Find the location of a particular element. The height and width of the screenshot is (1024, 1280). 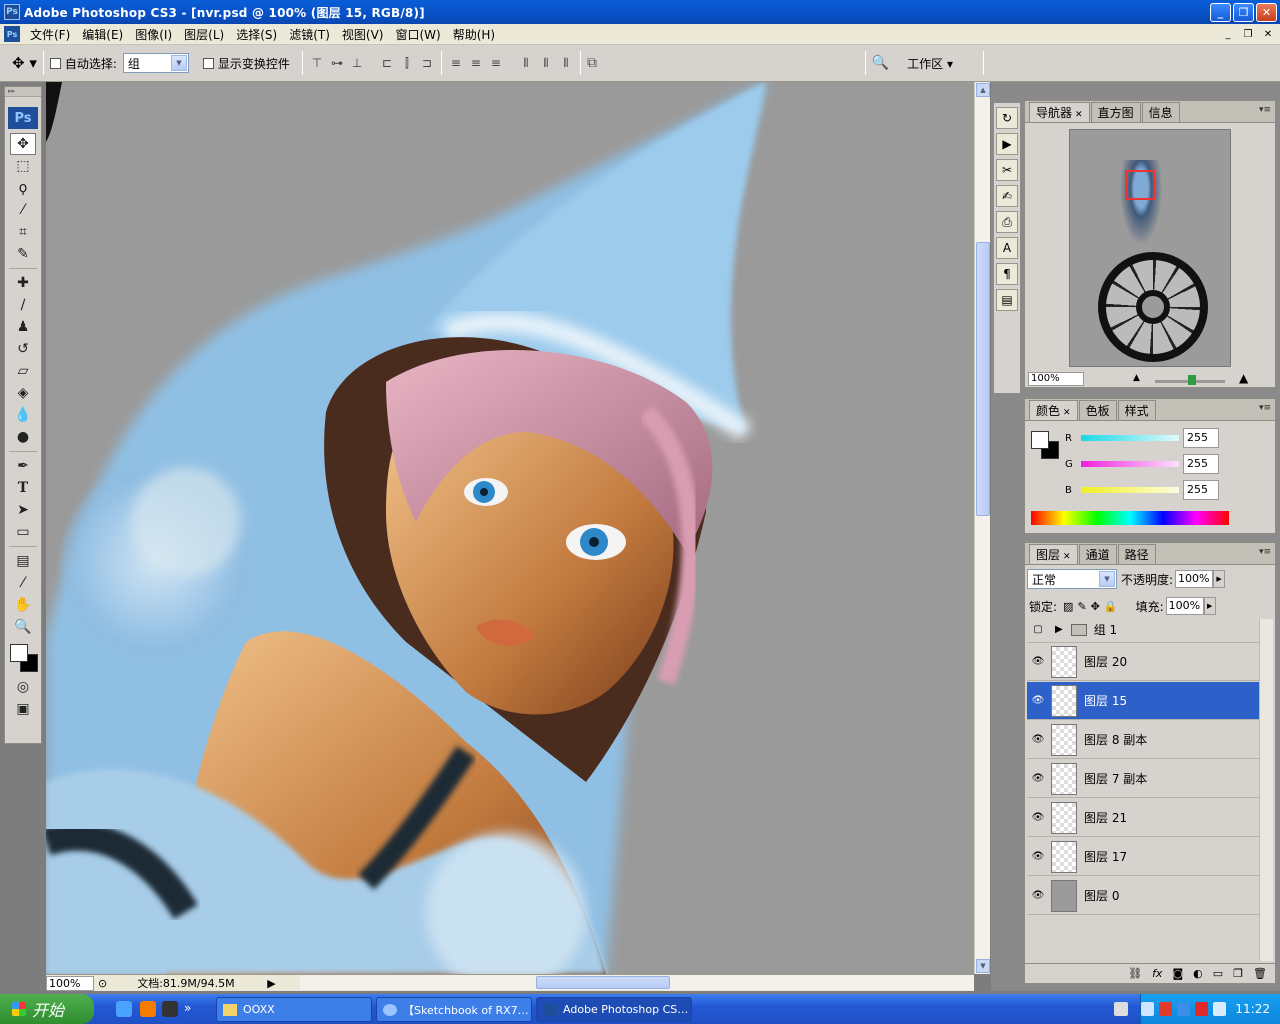

new-layer-icon: ❐ is located at coordinates (1238, 973).